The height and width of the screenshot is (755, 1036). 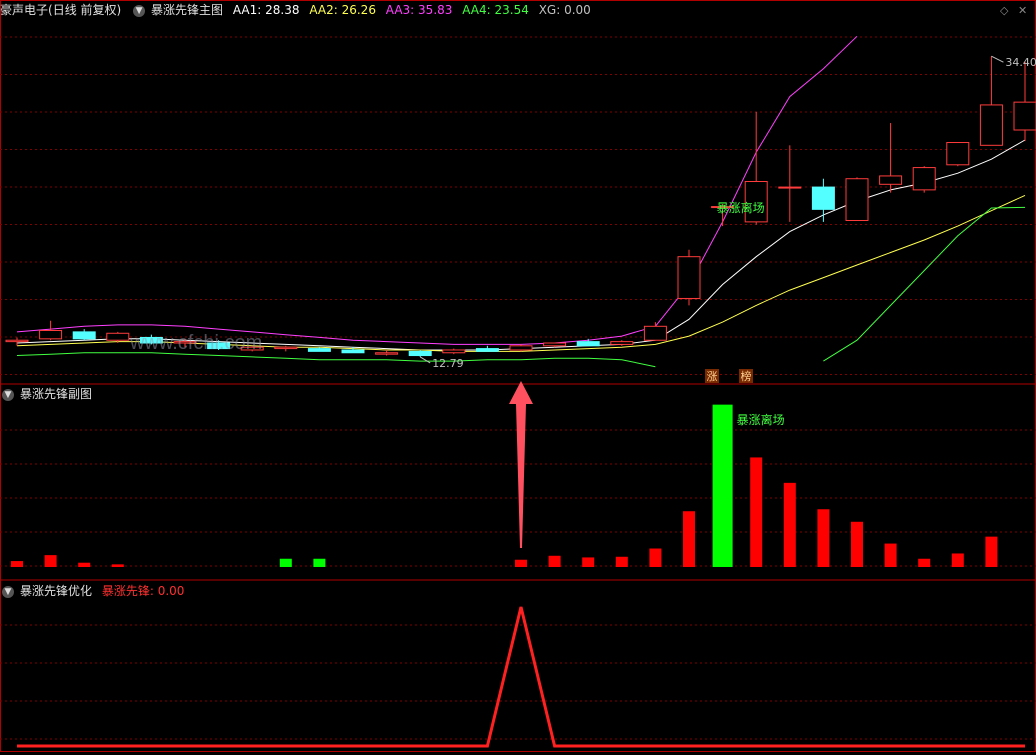 I want to click on sub-panel-header: ▼ 暴涨先锋副图, so click(x=49, y=394).